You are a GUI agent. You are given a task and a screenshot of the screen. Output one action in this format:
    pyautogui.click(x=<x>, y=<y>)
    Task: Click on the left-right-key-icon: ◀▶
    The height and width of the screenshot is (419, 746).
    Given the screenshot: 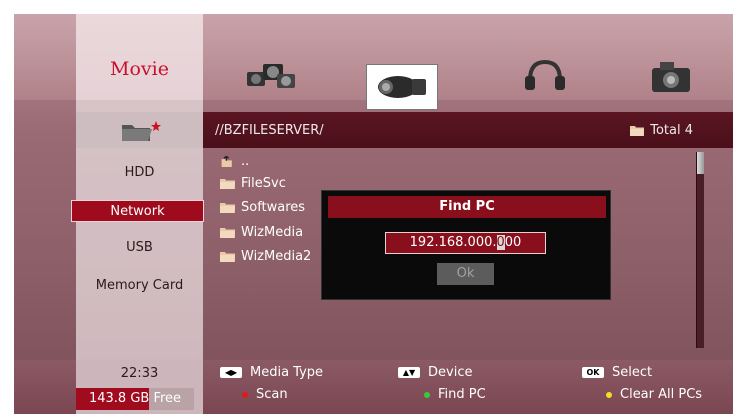 What is the action you would take?
    pyautogui.click(x=231, y=372)
    